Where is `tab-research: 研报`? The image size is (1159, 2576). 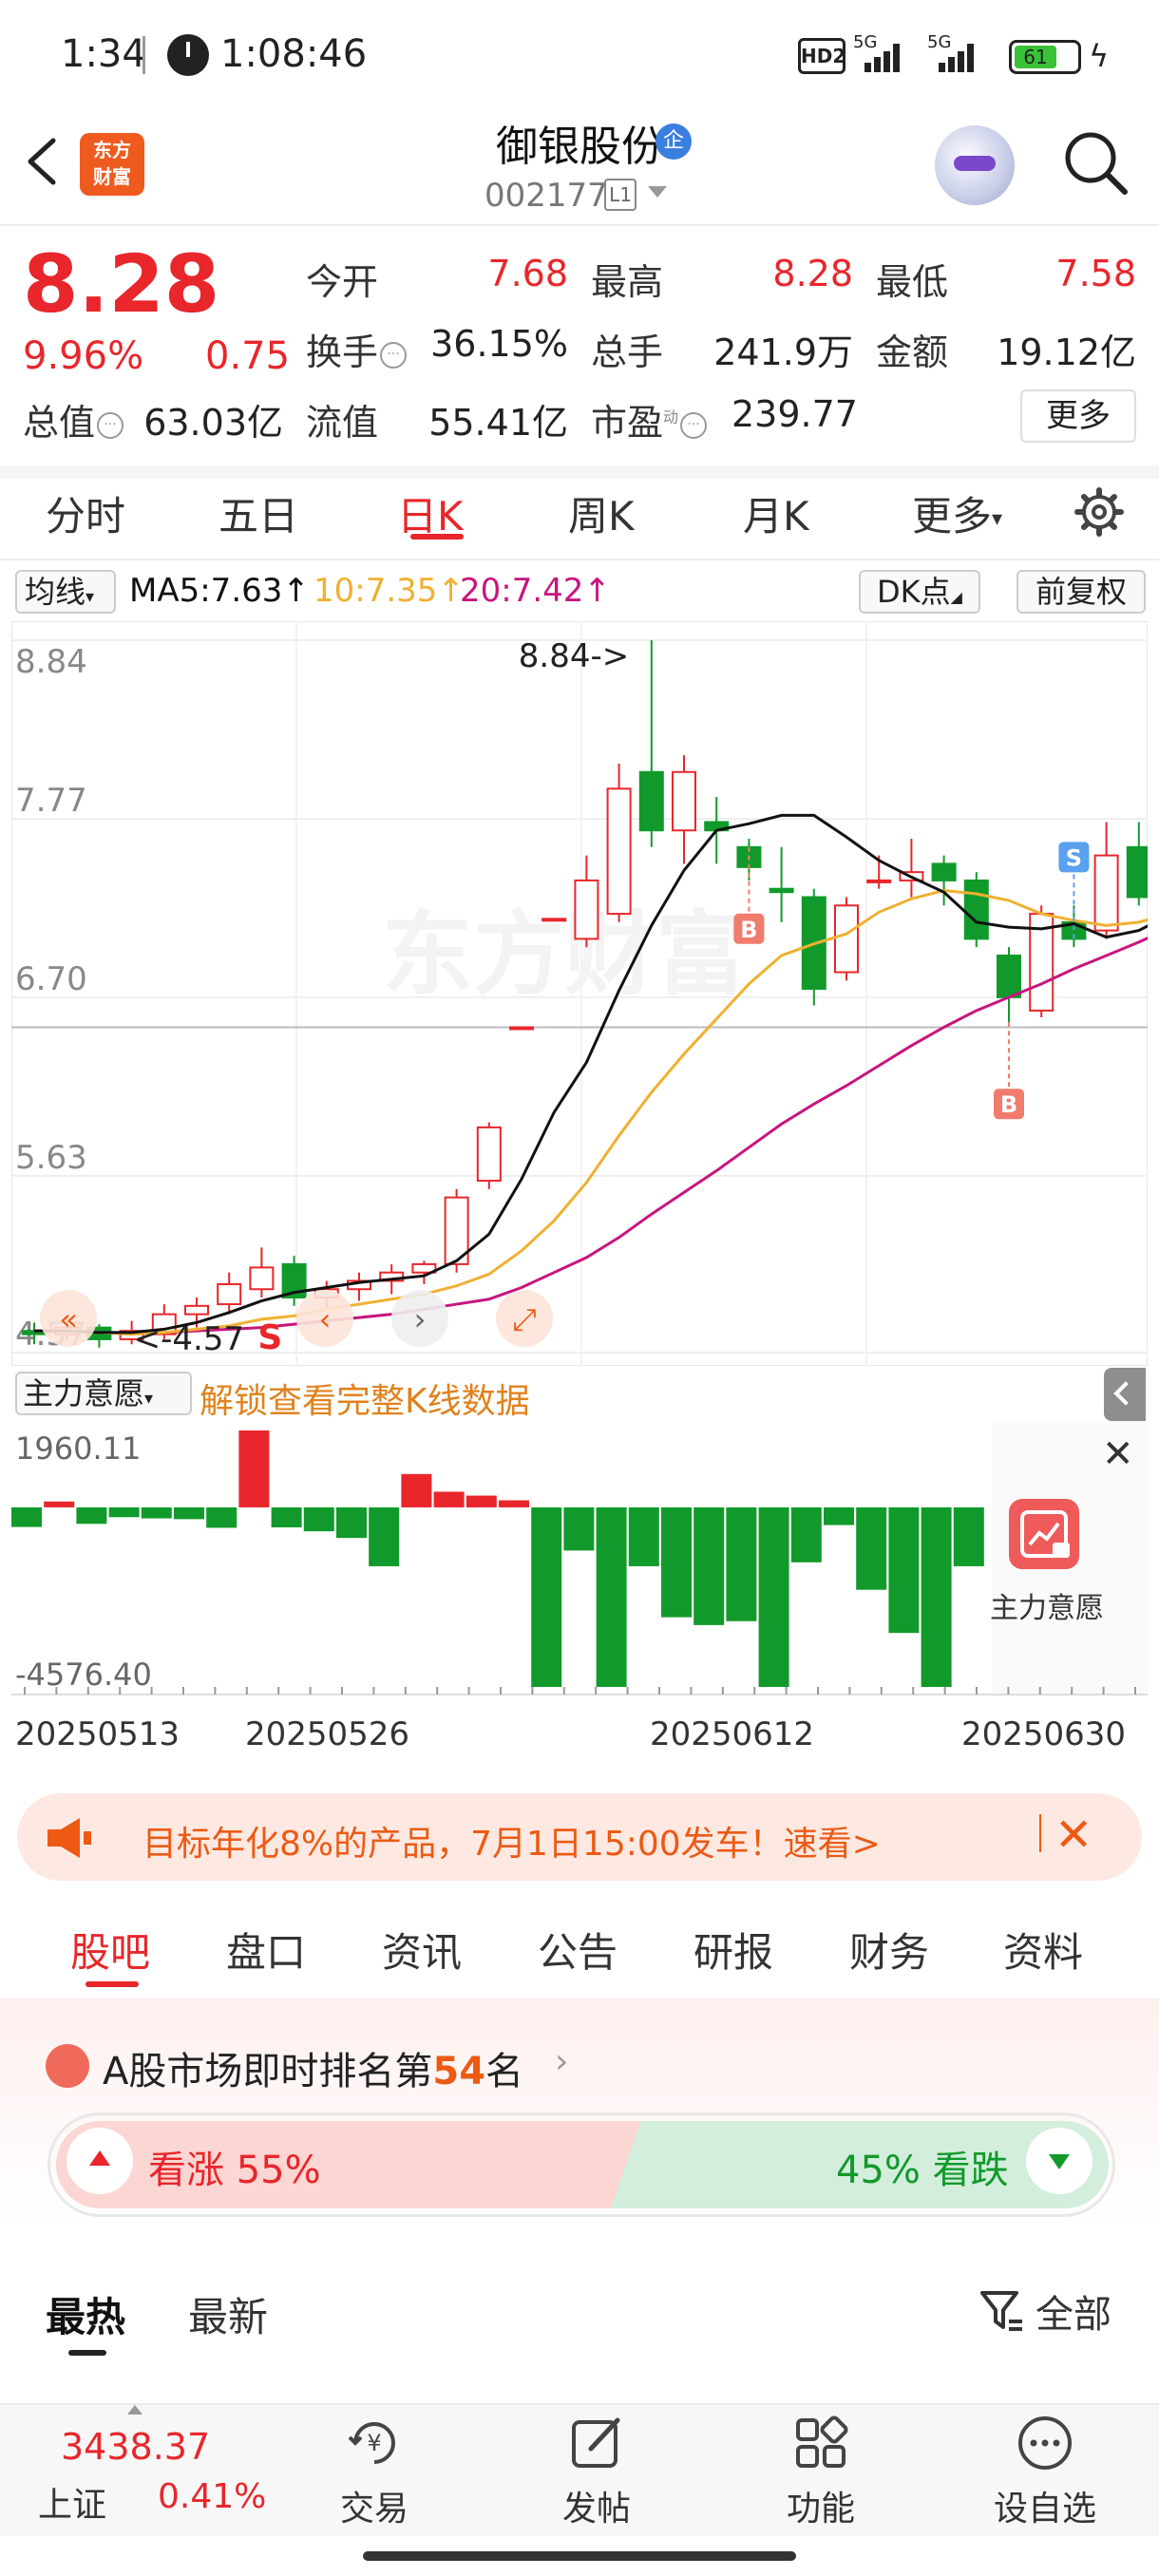
tab-research: 研报 is located at coordinates (733, 1950).